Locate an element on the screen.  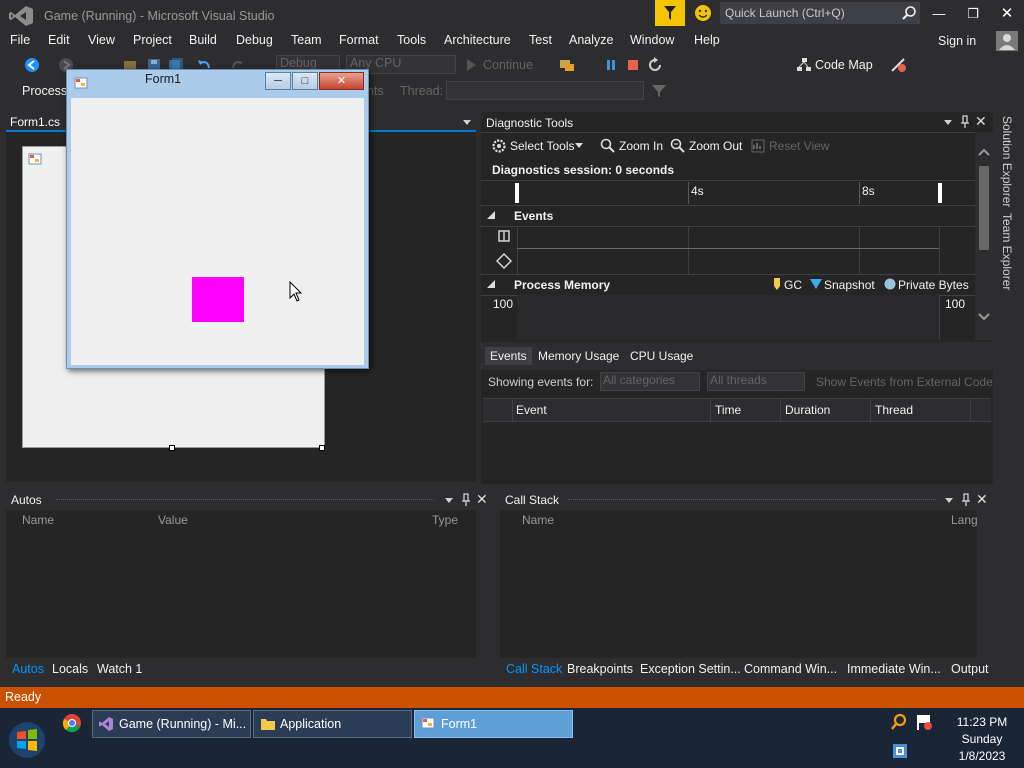
tab-memory-usage: Memory Usage is located at coordinates (578, 356).